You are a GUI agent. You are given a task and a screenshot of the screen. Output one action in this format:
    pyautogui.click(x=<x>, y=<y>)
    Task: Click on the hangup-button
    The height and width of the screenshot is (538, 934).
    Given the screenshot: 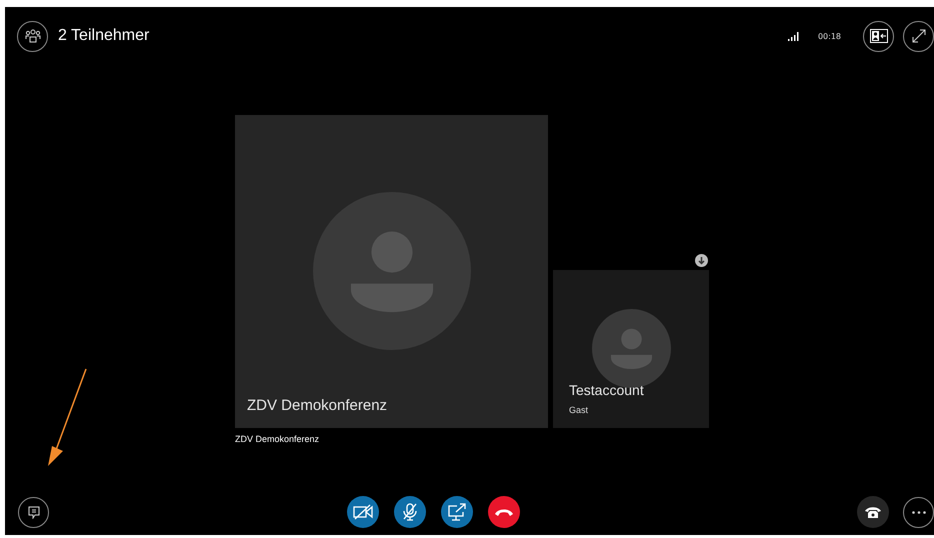 What is the action you would take?
    pyautogui.click(x=504, y=512)
    